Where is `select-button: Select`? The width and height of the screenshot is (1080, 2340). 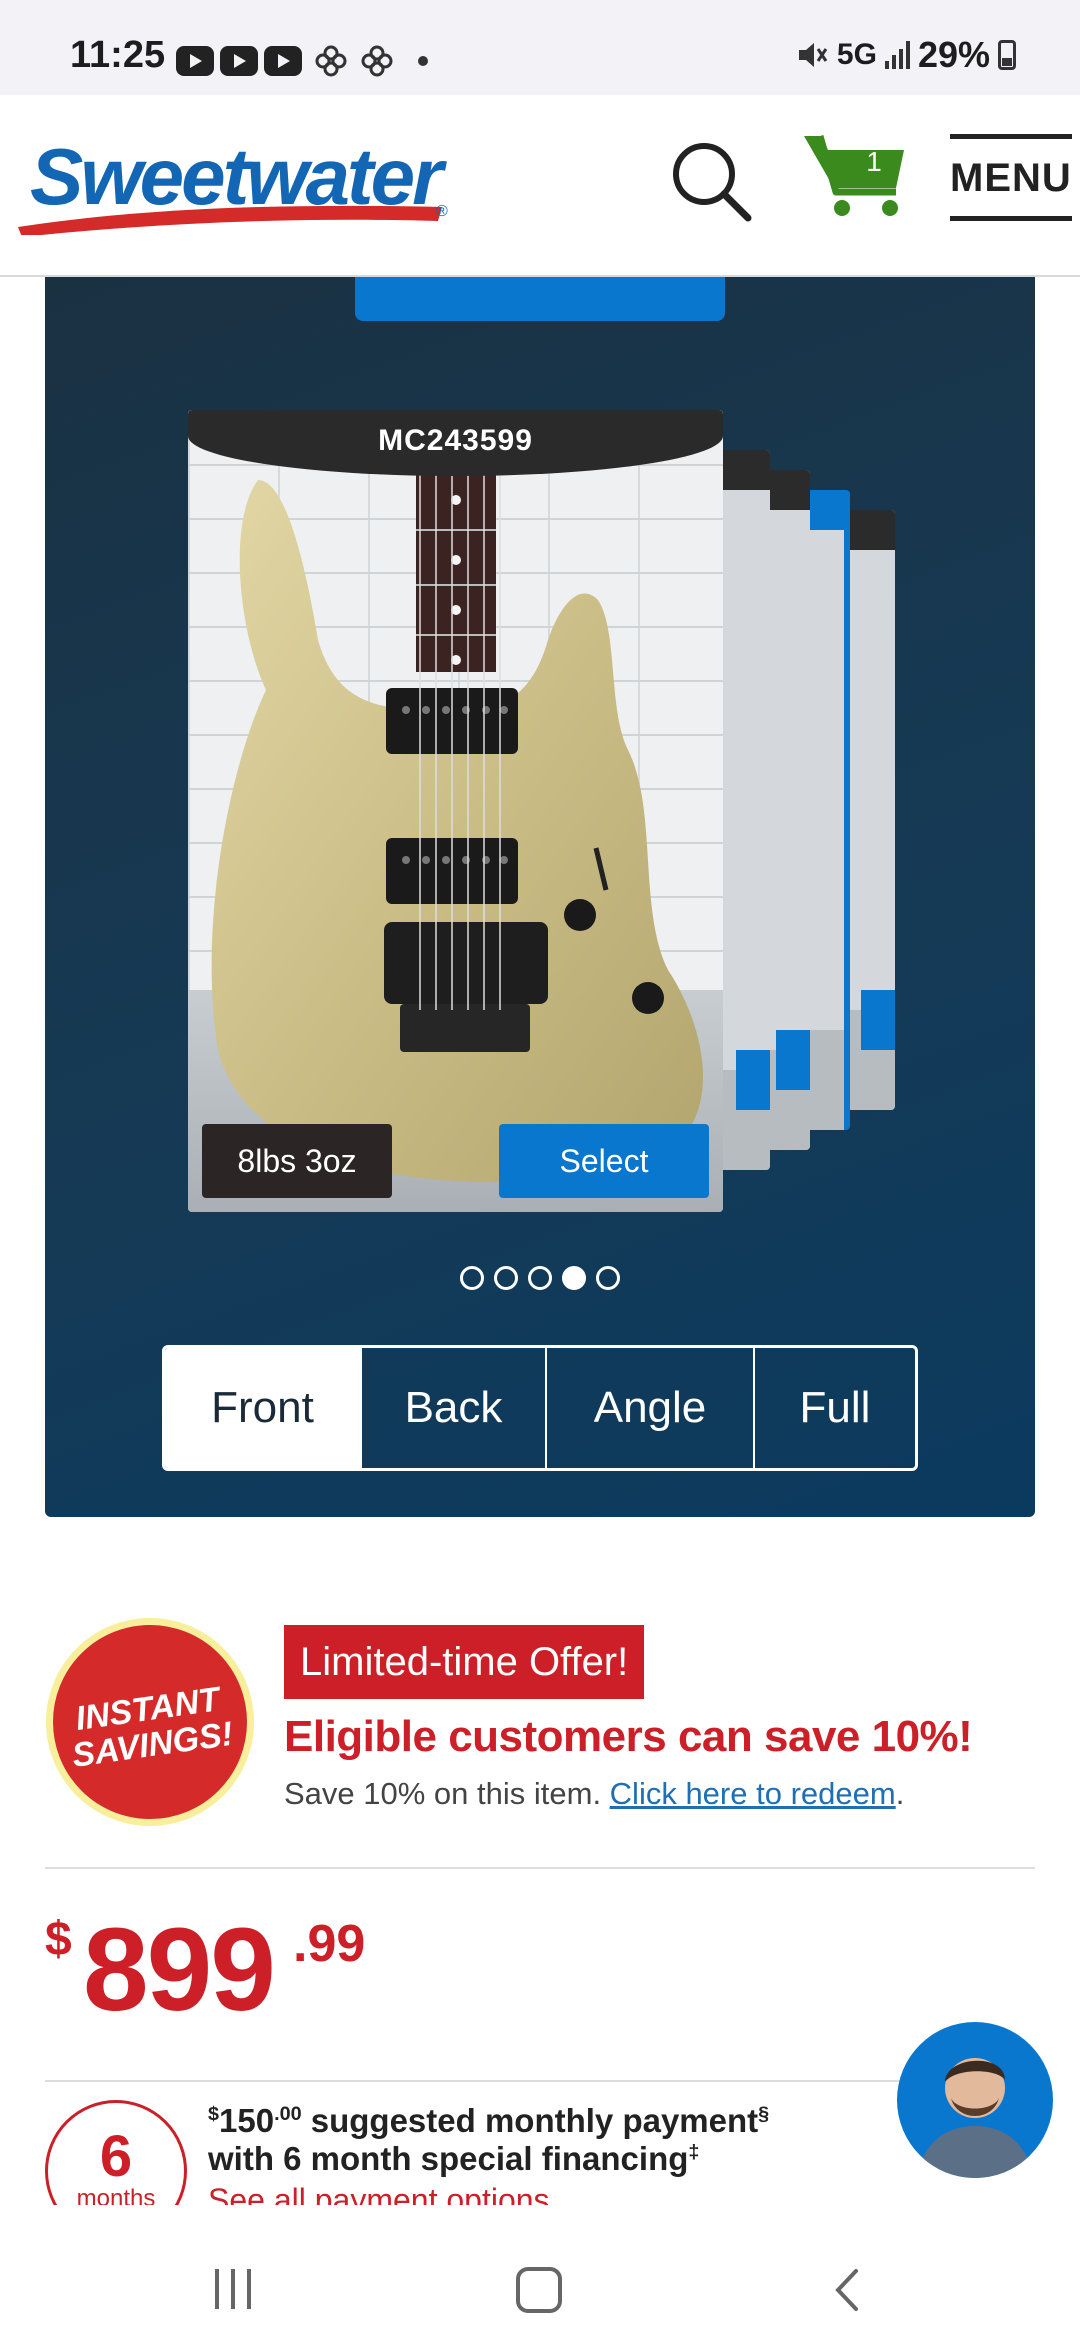
select-button: Select is located at coordinates (604, 1161).